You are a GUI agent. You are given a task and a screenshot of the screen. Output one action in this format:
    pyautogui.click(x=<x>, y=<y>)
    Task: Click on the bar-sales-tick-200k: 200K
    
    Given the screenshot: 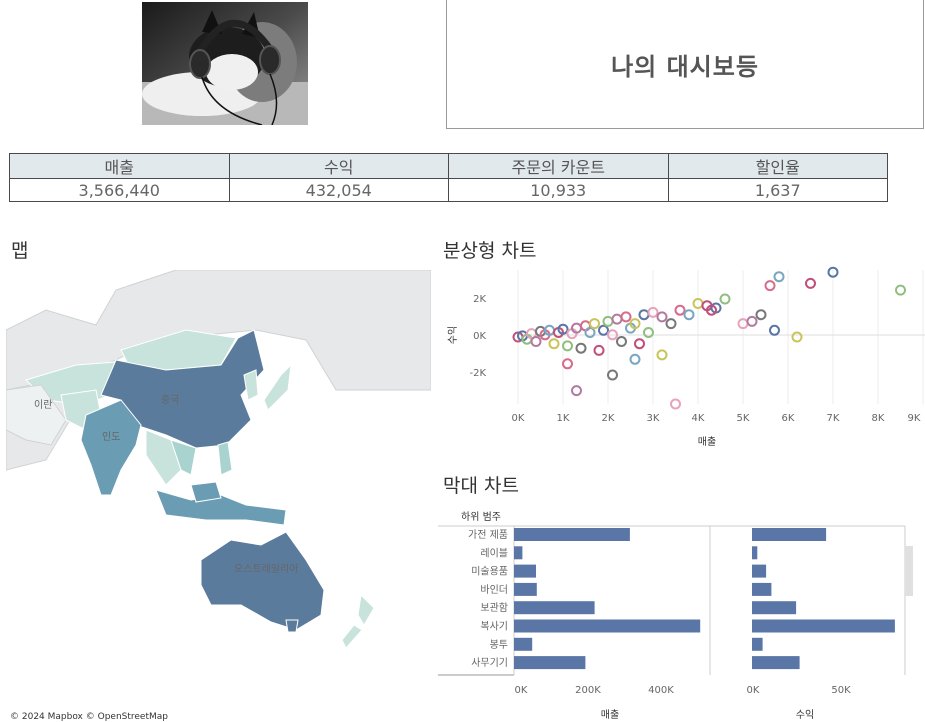 What is the action you would take?
    pyautogui.click(x=588, y=690)
    